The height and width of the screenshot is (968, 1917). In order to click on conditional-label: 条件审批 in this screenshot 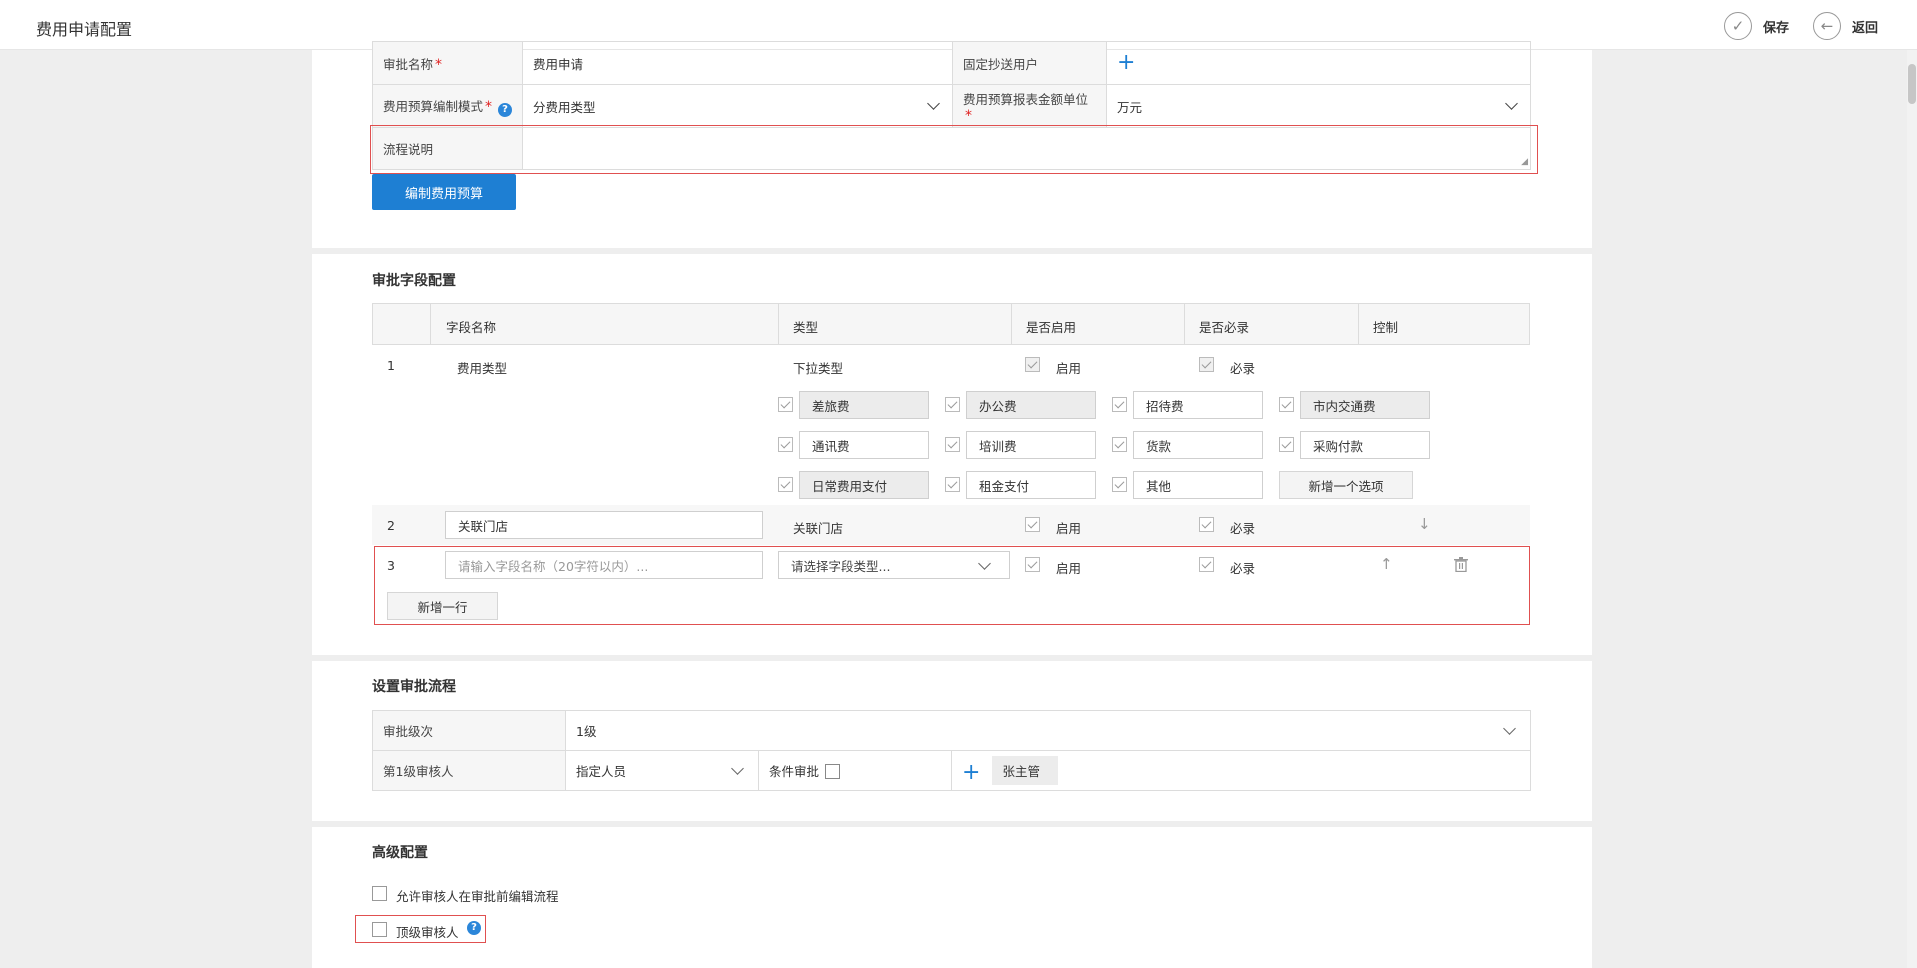, I will do `click(794, 771)`.